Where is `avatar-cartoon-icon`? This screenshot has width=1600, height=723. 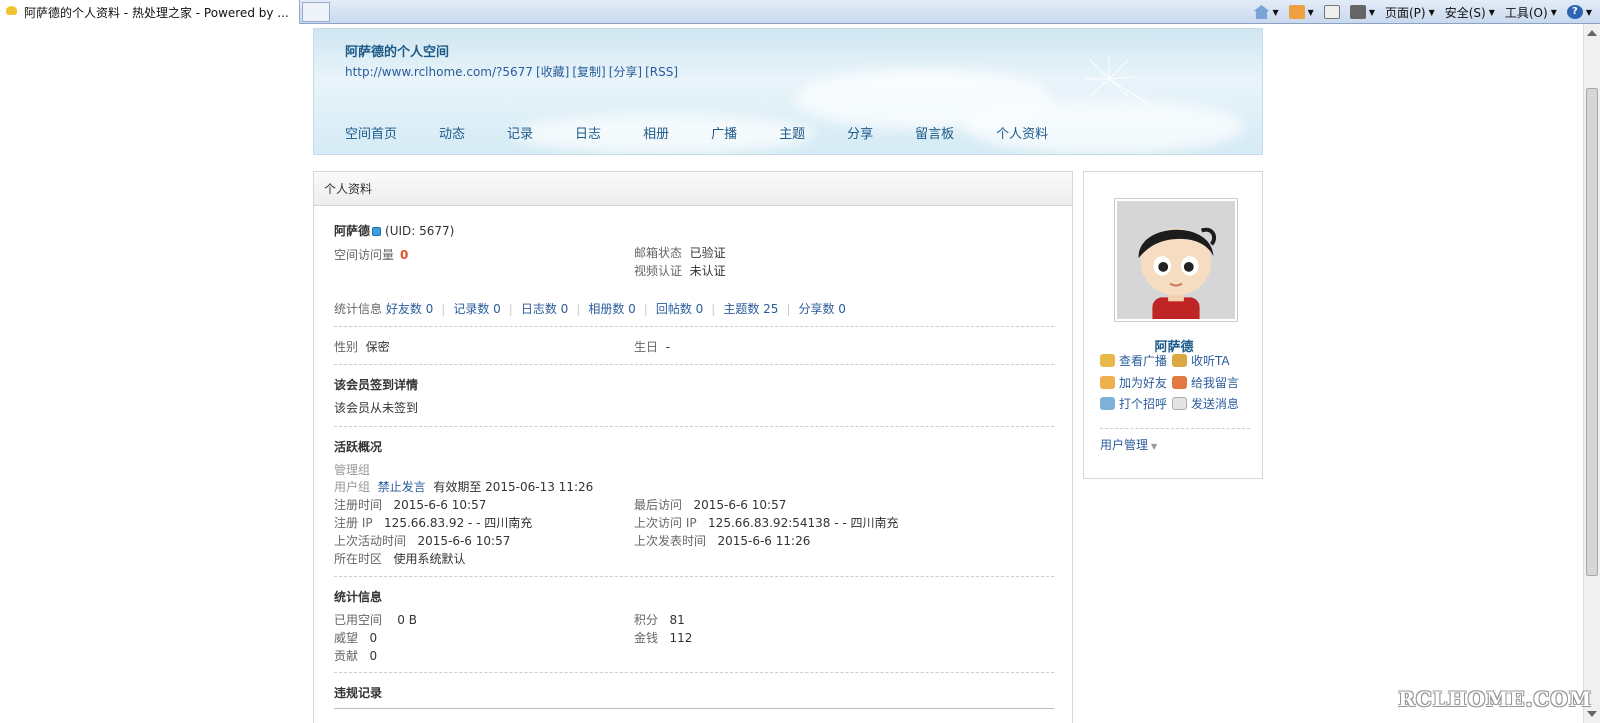
avatar-cartoon-icon is located at coordinates (1176, 260).